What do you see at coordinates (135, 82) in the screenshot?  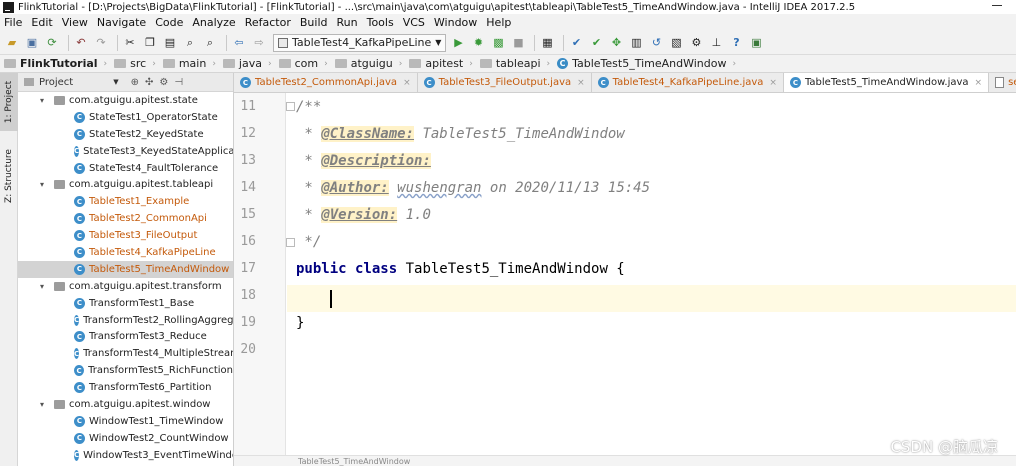 I see `sync-icon: ⊕` at bounding box center [135, 82].